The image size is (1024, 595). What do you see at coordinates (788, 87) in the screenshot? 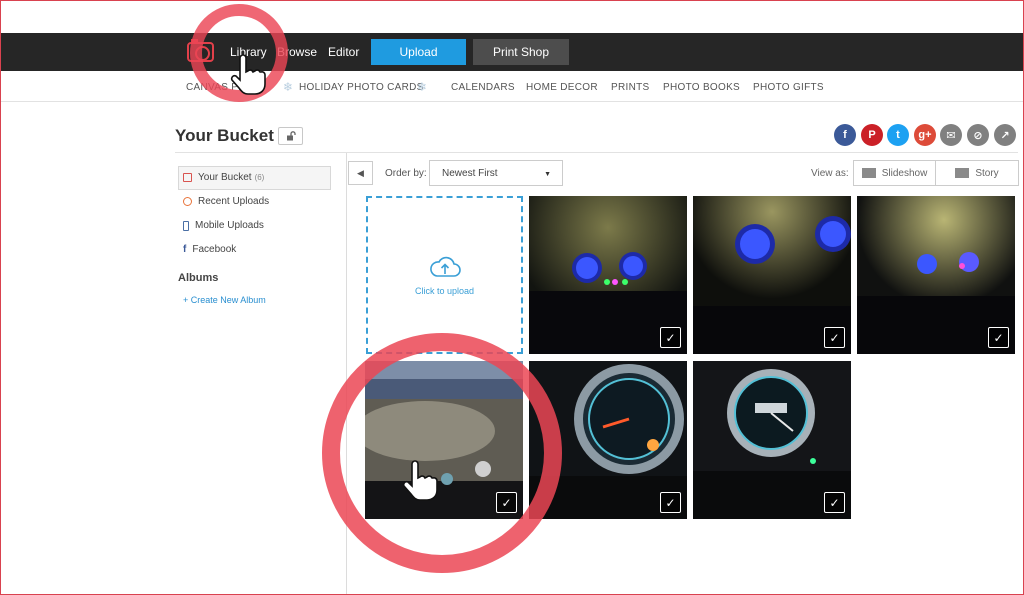
I see `subnav-photo-gifts: PHOTO GIFTS` at bounding box center [788, 87].